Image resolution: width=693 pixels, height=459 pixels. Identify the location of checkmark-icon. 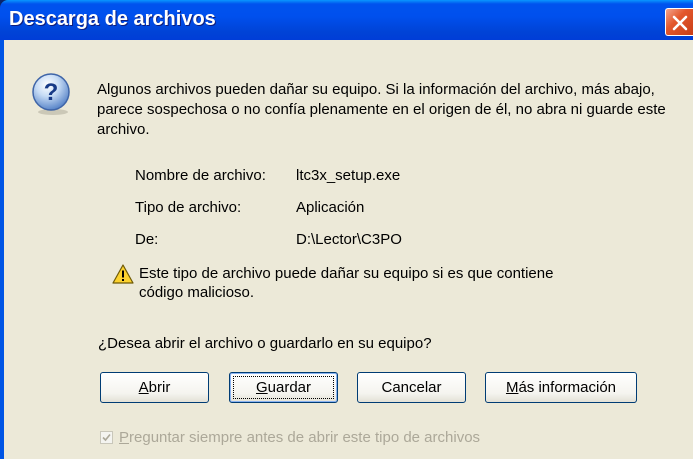
(106, 437).